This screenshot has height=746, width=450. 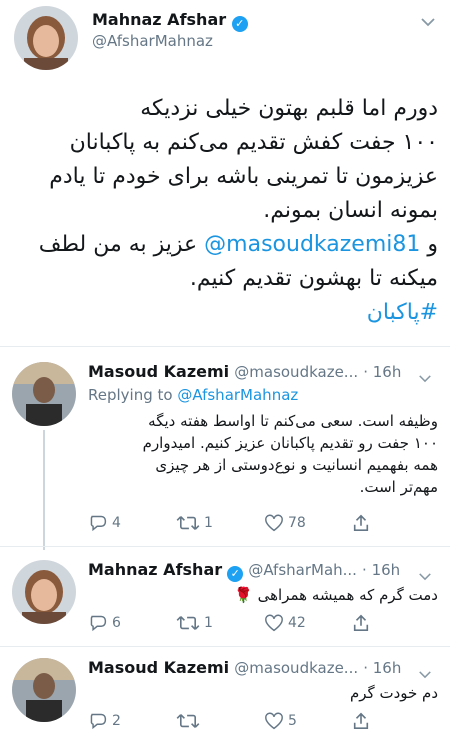 I want to click on reply-button: 4, so click(x=104, y=523).